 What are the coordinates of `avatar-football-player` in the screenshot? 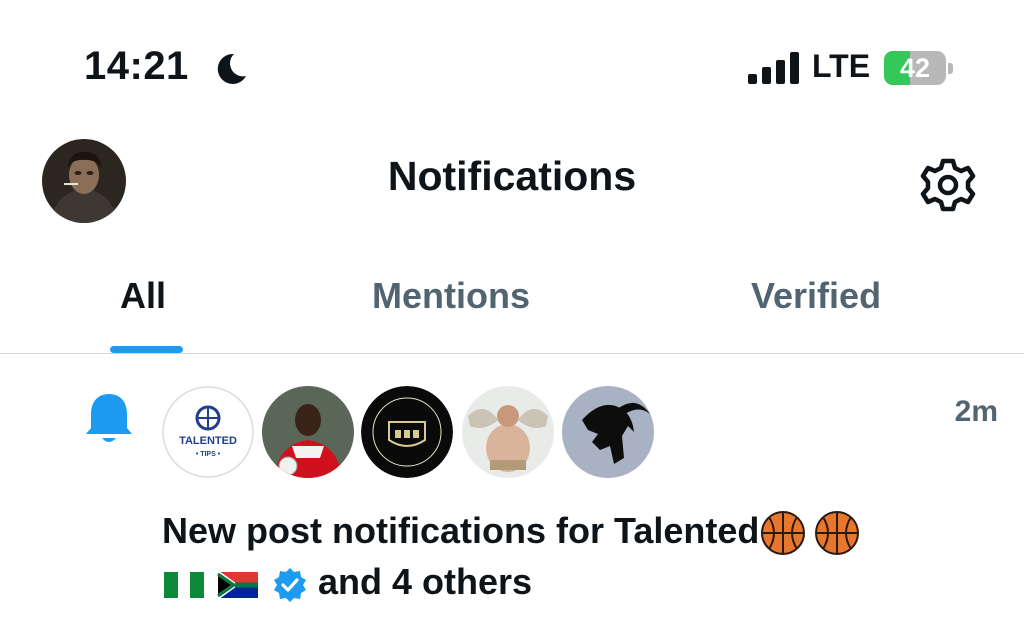 It's located at (308, 432).